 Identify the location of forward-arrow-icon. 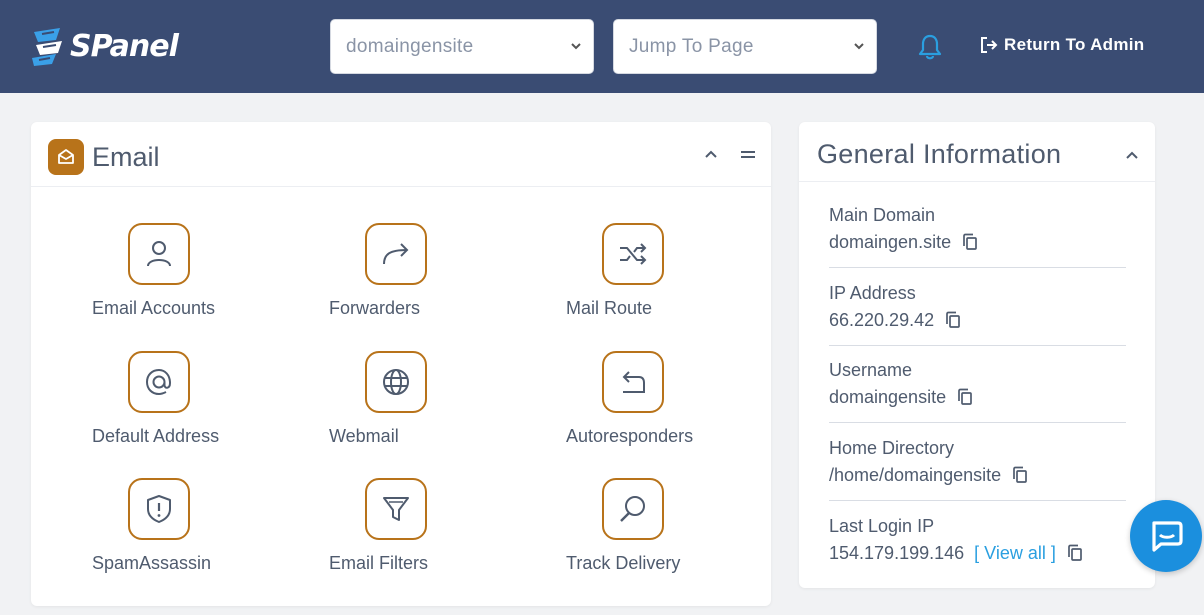
(396, 254).